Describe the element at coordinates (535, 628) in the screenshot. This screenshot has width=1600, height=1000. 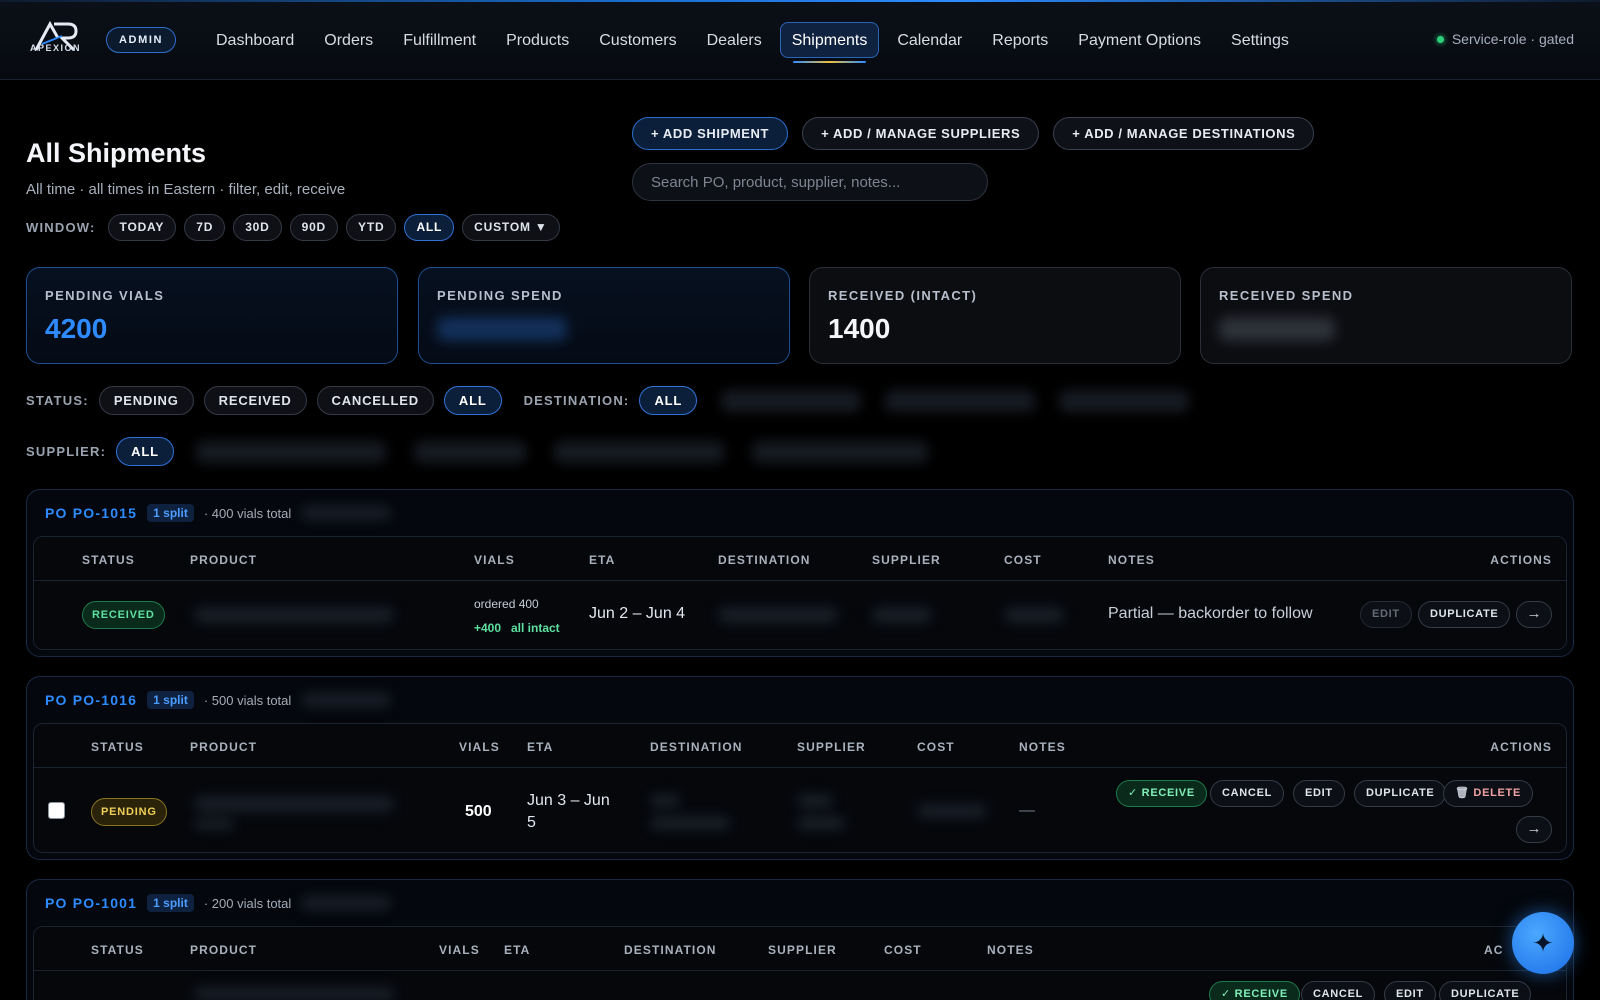
I see `vials-condition: all intact` at that location.